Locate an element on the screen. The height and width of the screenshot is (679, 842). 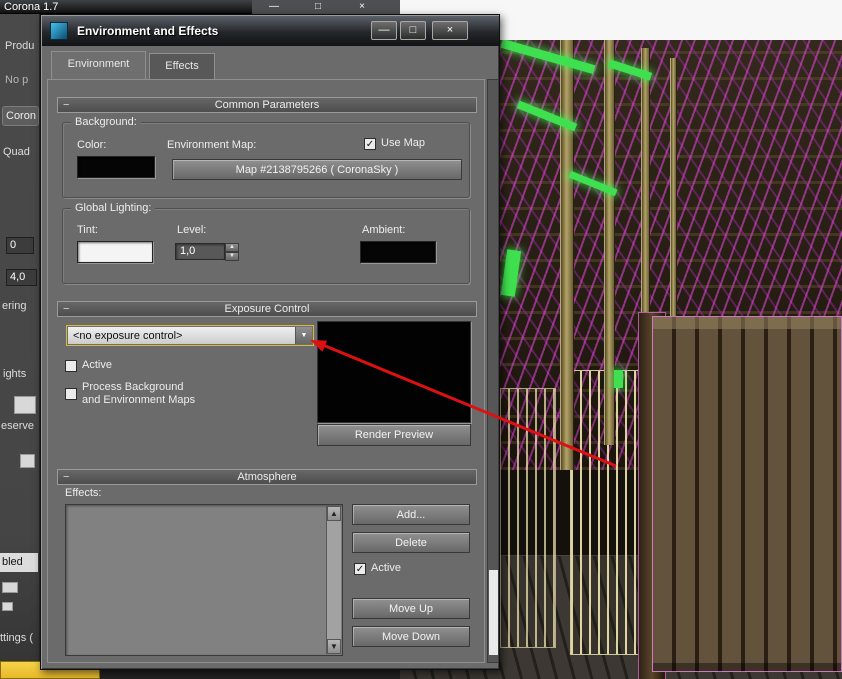
rollout-title: Exposure Control is located at coordinates (267, 309).